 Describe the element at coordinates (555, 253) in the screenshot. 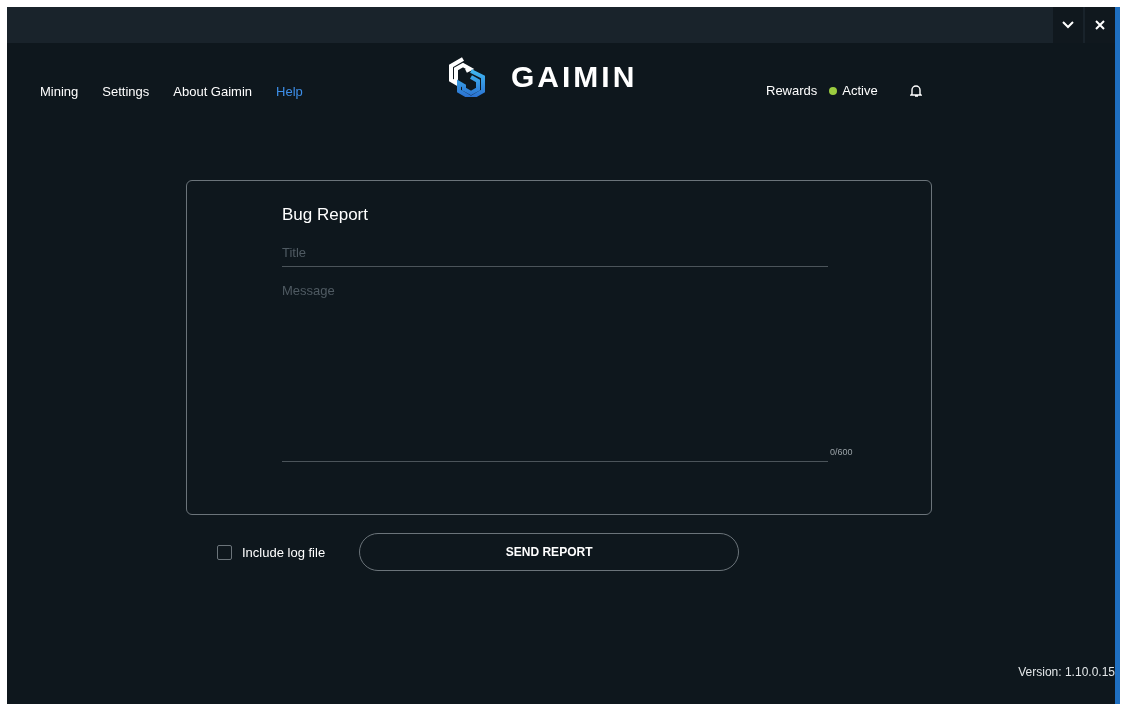

I see `title-field: Title` at that location.